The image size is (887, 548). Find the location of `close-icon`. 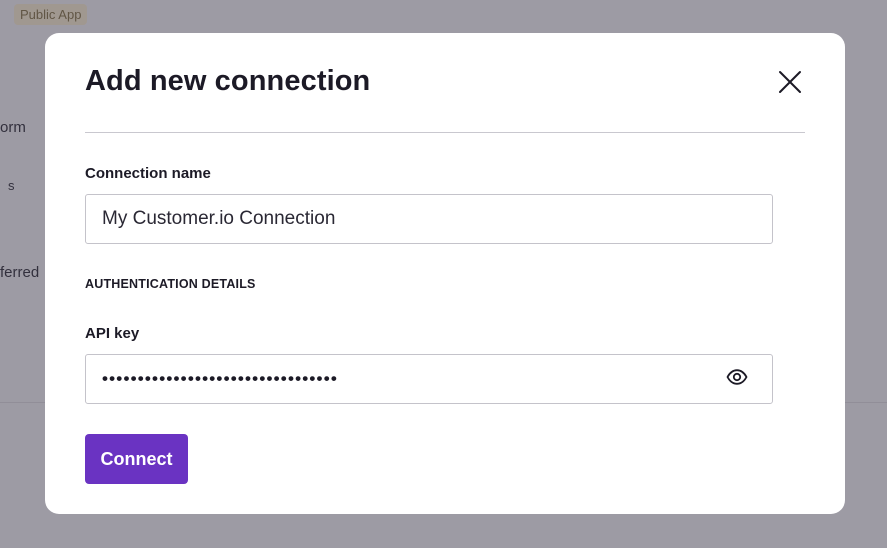

close-icon is located at coordinates (790, 84).